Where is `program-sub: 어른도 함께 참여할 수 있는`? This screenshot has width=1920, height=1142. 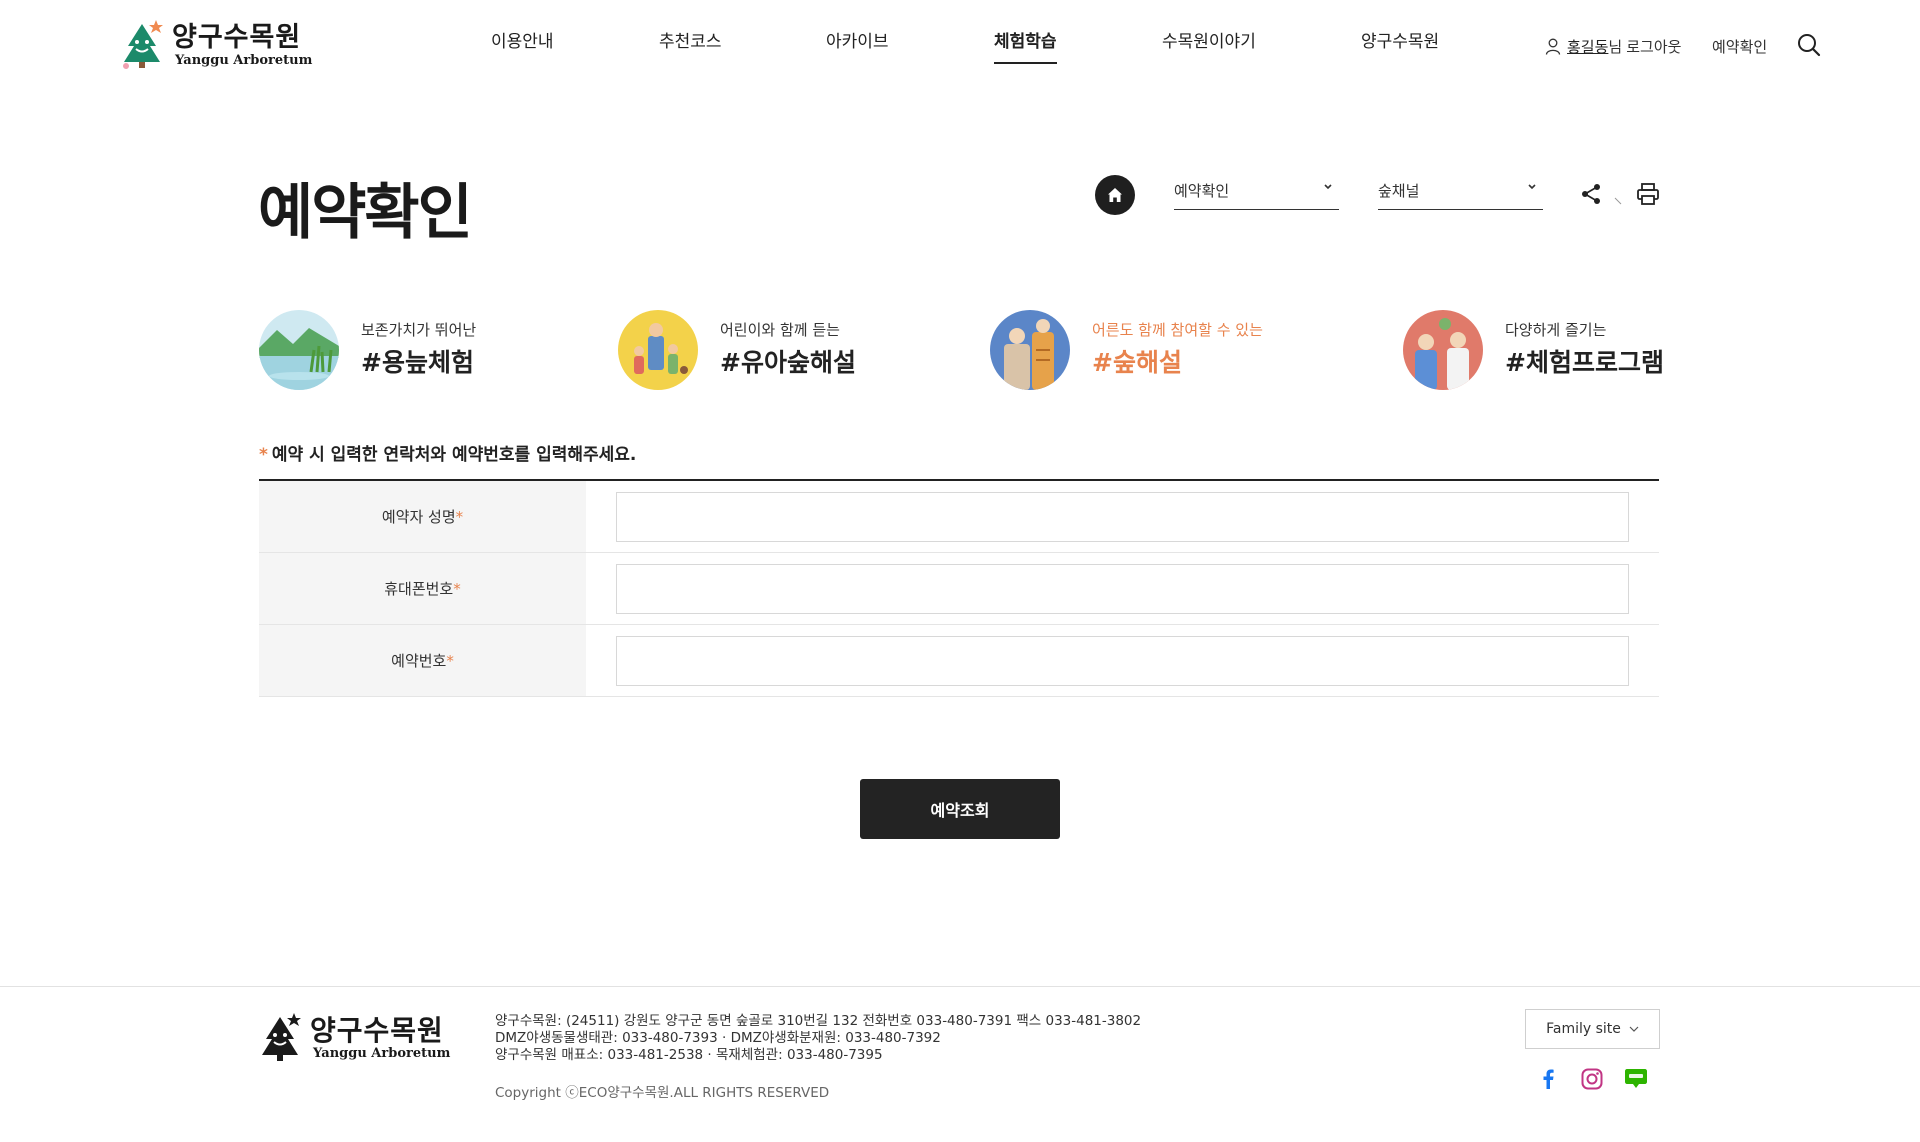 program-sub: 어른도 함께 참여할 수 있는 is located at coordinates (1177, 330).